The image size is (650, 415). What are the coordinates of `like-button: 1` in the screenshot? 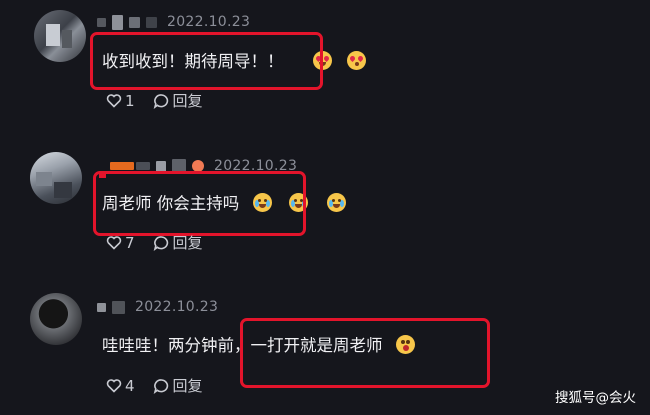 It's located at (120, 101).